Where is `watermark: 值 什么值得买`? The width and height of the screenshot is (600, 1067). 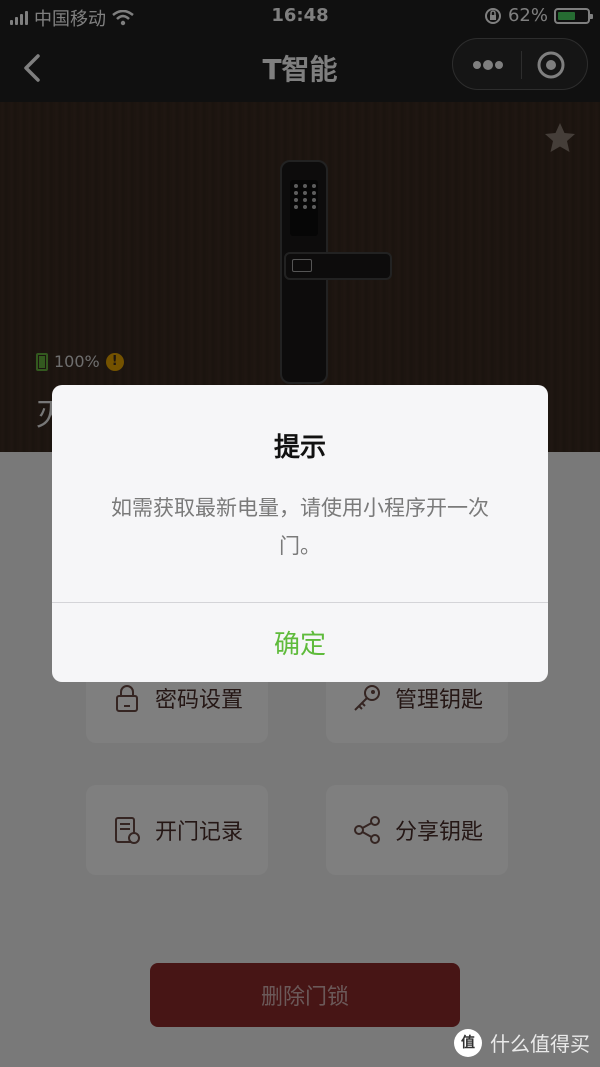
watermark: 值 什么值得买 is located at coordinates (522, 1042).